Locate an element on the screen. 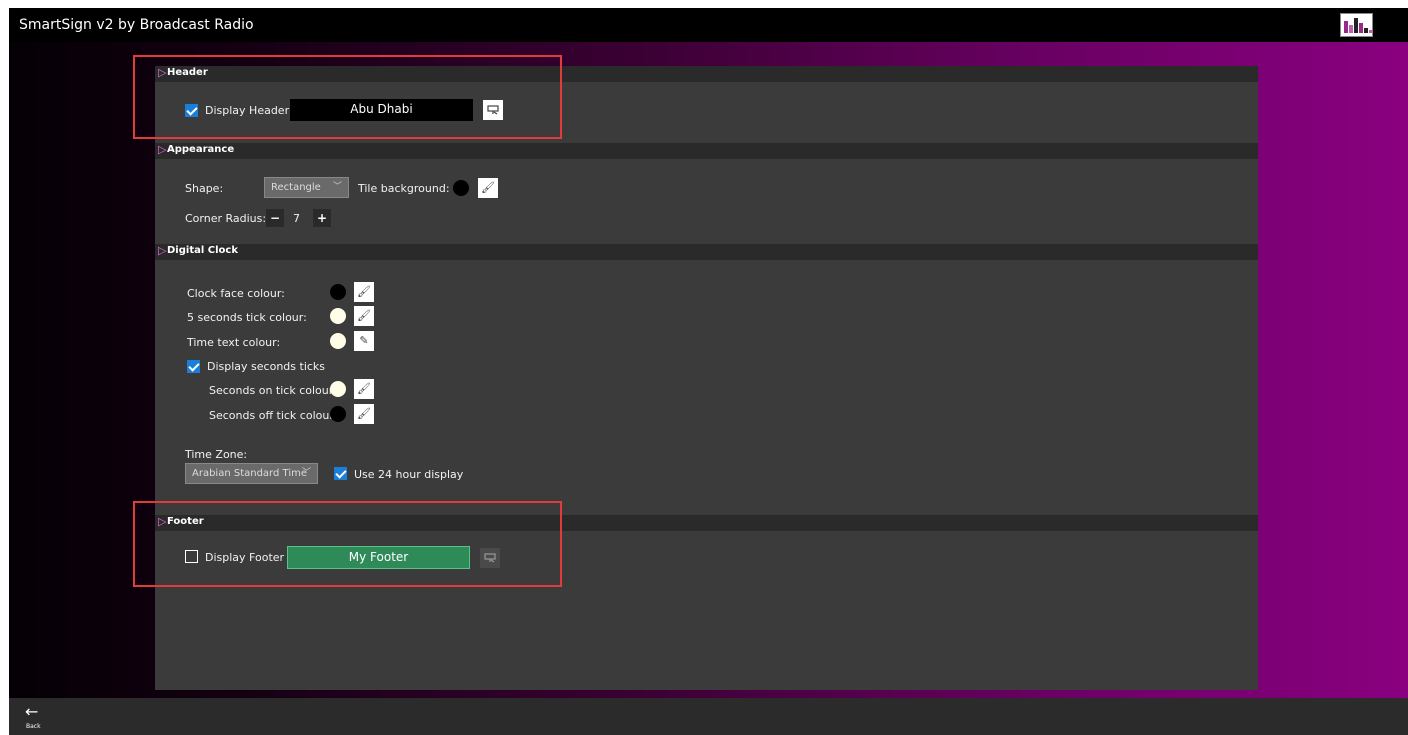  section-title: Appearance is located at coordinates (201, 149).